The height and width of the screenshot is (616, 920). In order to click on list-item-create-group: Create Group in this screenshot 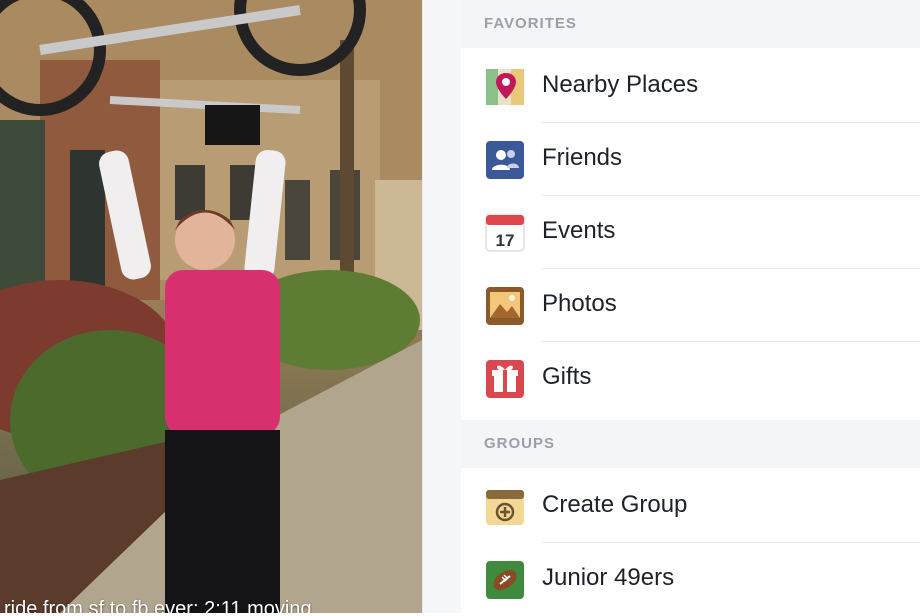, I will do `click(690, 506)`.